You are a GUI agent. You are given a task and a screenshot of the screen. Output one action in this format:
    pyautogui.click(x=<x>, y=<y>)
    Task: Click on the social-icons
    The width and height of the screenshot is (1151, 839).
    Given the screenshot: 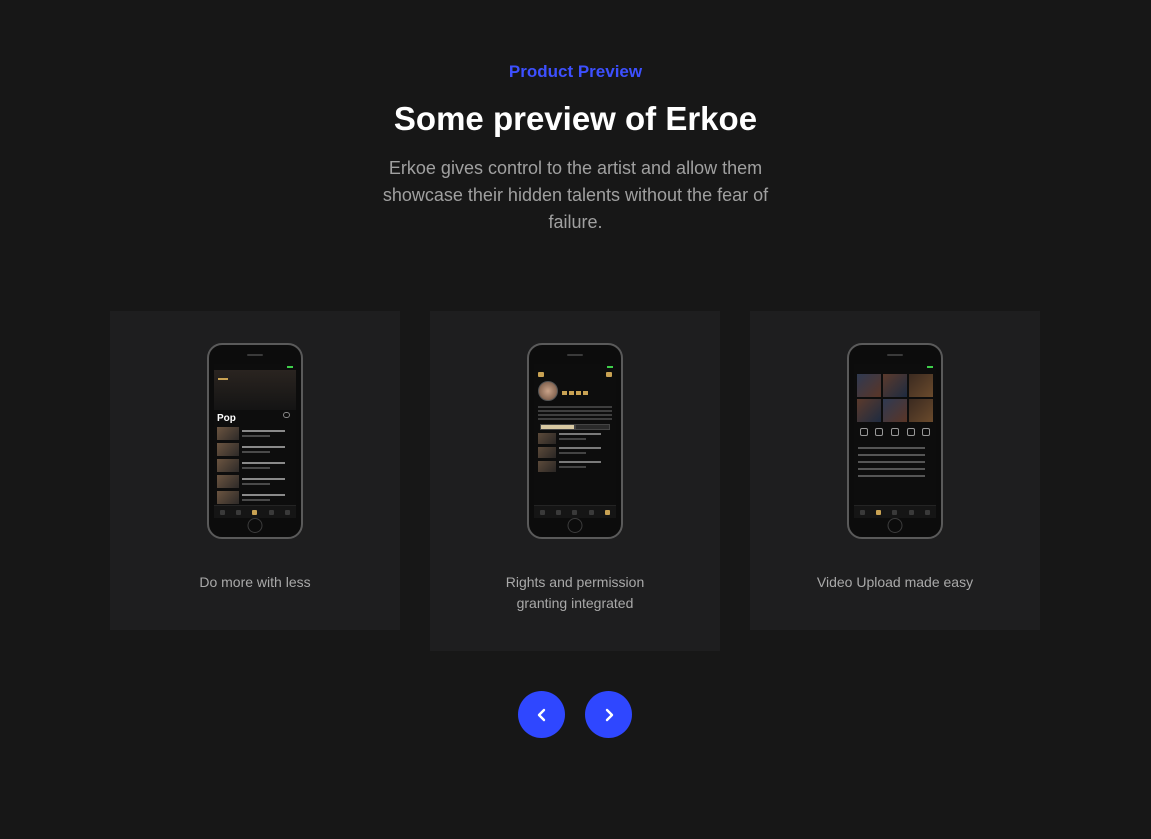 What is the action you would take?
    pyautogui.click(x=575, y=392)
    